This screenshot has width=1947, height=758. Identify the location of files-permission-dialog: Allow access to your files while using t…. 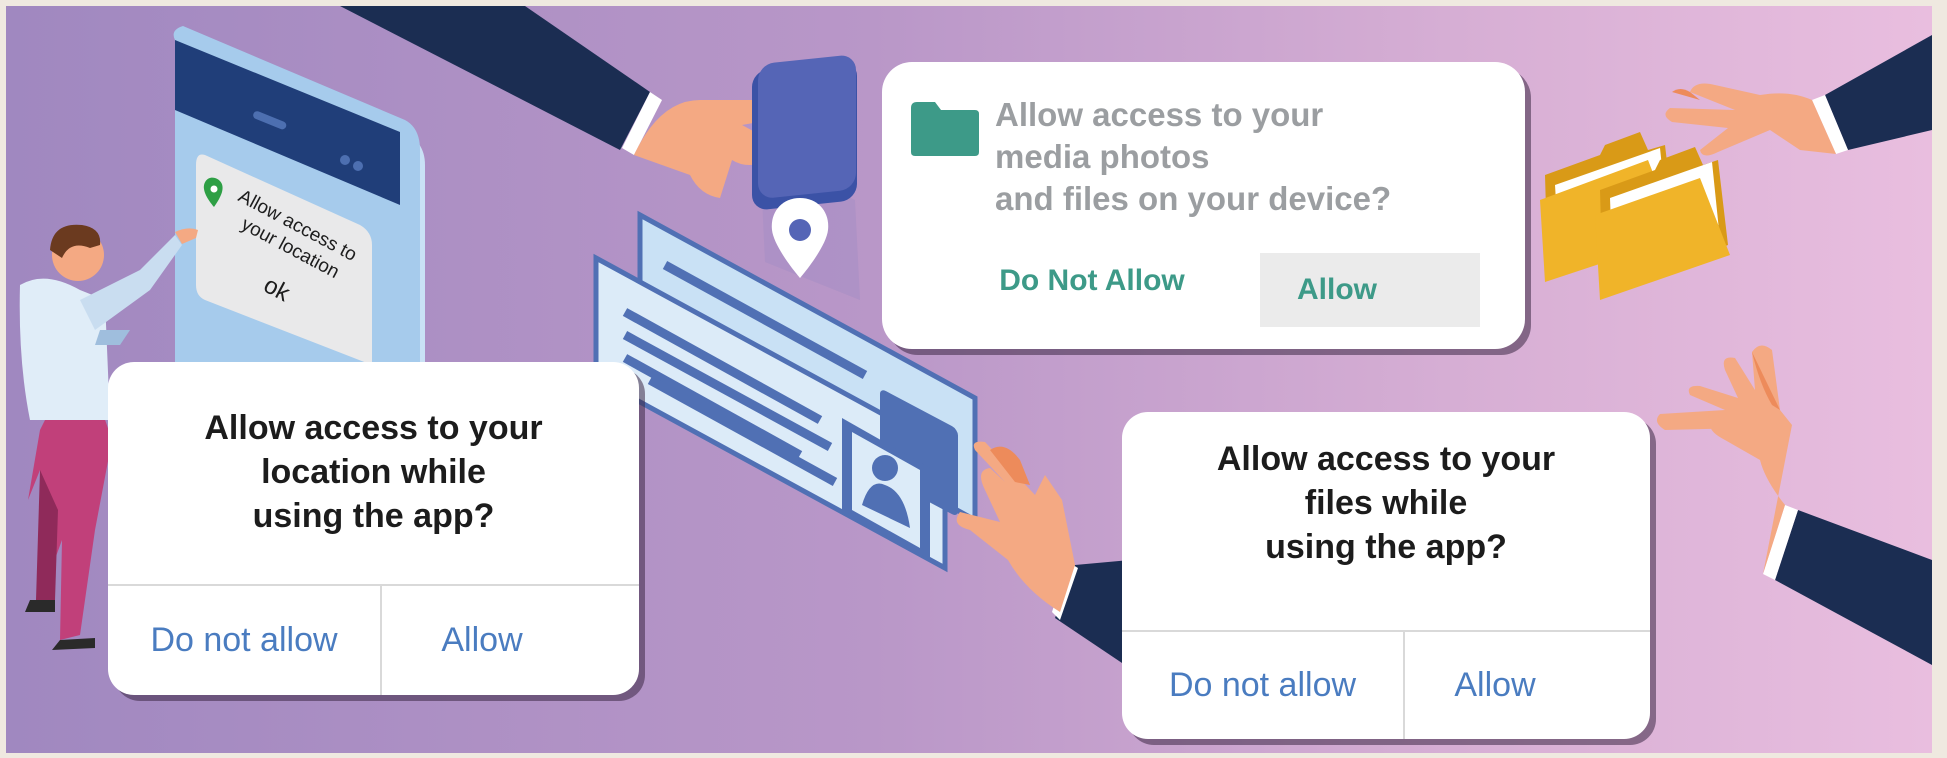
(1386, 575).